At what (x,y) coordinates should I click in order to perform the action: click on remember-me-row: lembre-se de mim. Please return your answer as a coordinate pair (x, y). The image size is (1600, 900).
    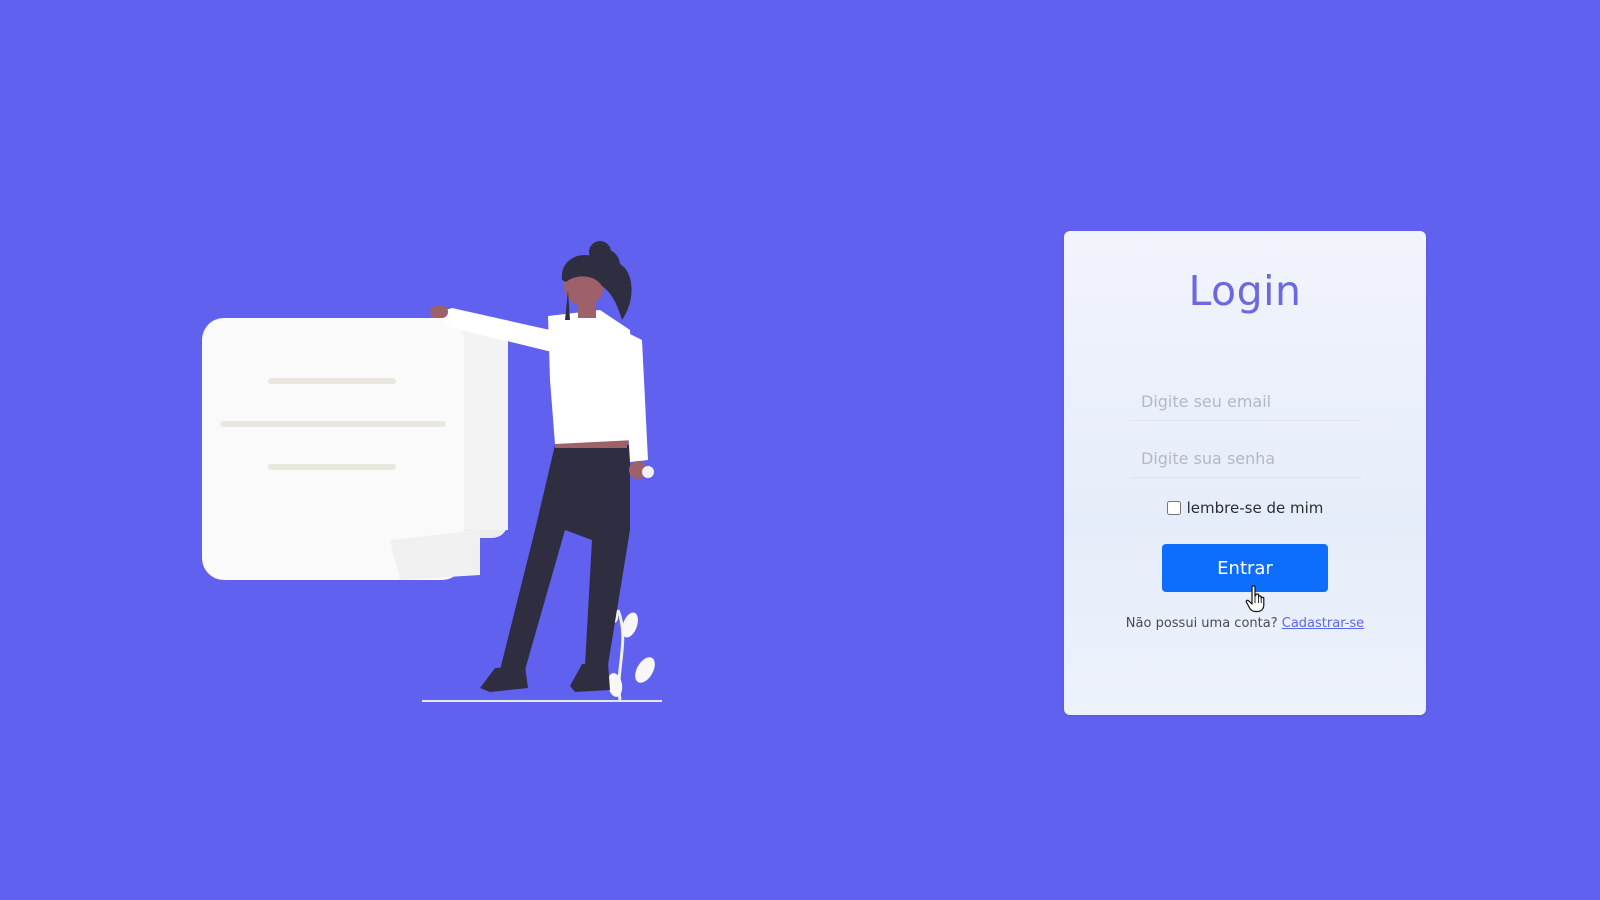
    Looking at the image, I should click on (1245, 508).